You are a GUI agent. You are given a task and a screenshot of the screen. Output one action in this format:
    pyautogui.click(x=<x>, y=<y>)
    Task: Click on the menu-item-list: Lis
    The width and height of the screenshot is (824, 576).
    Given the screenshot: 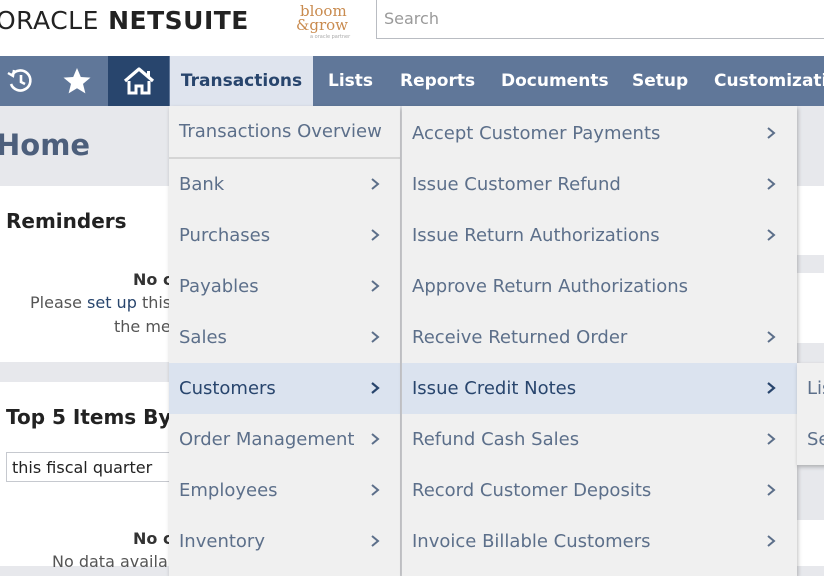 What is the action you would take?
    pyautogui.click(x=810, y=388)
    